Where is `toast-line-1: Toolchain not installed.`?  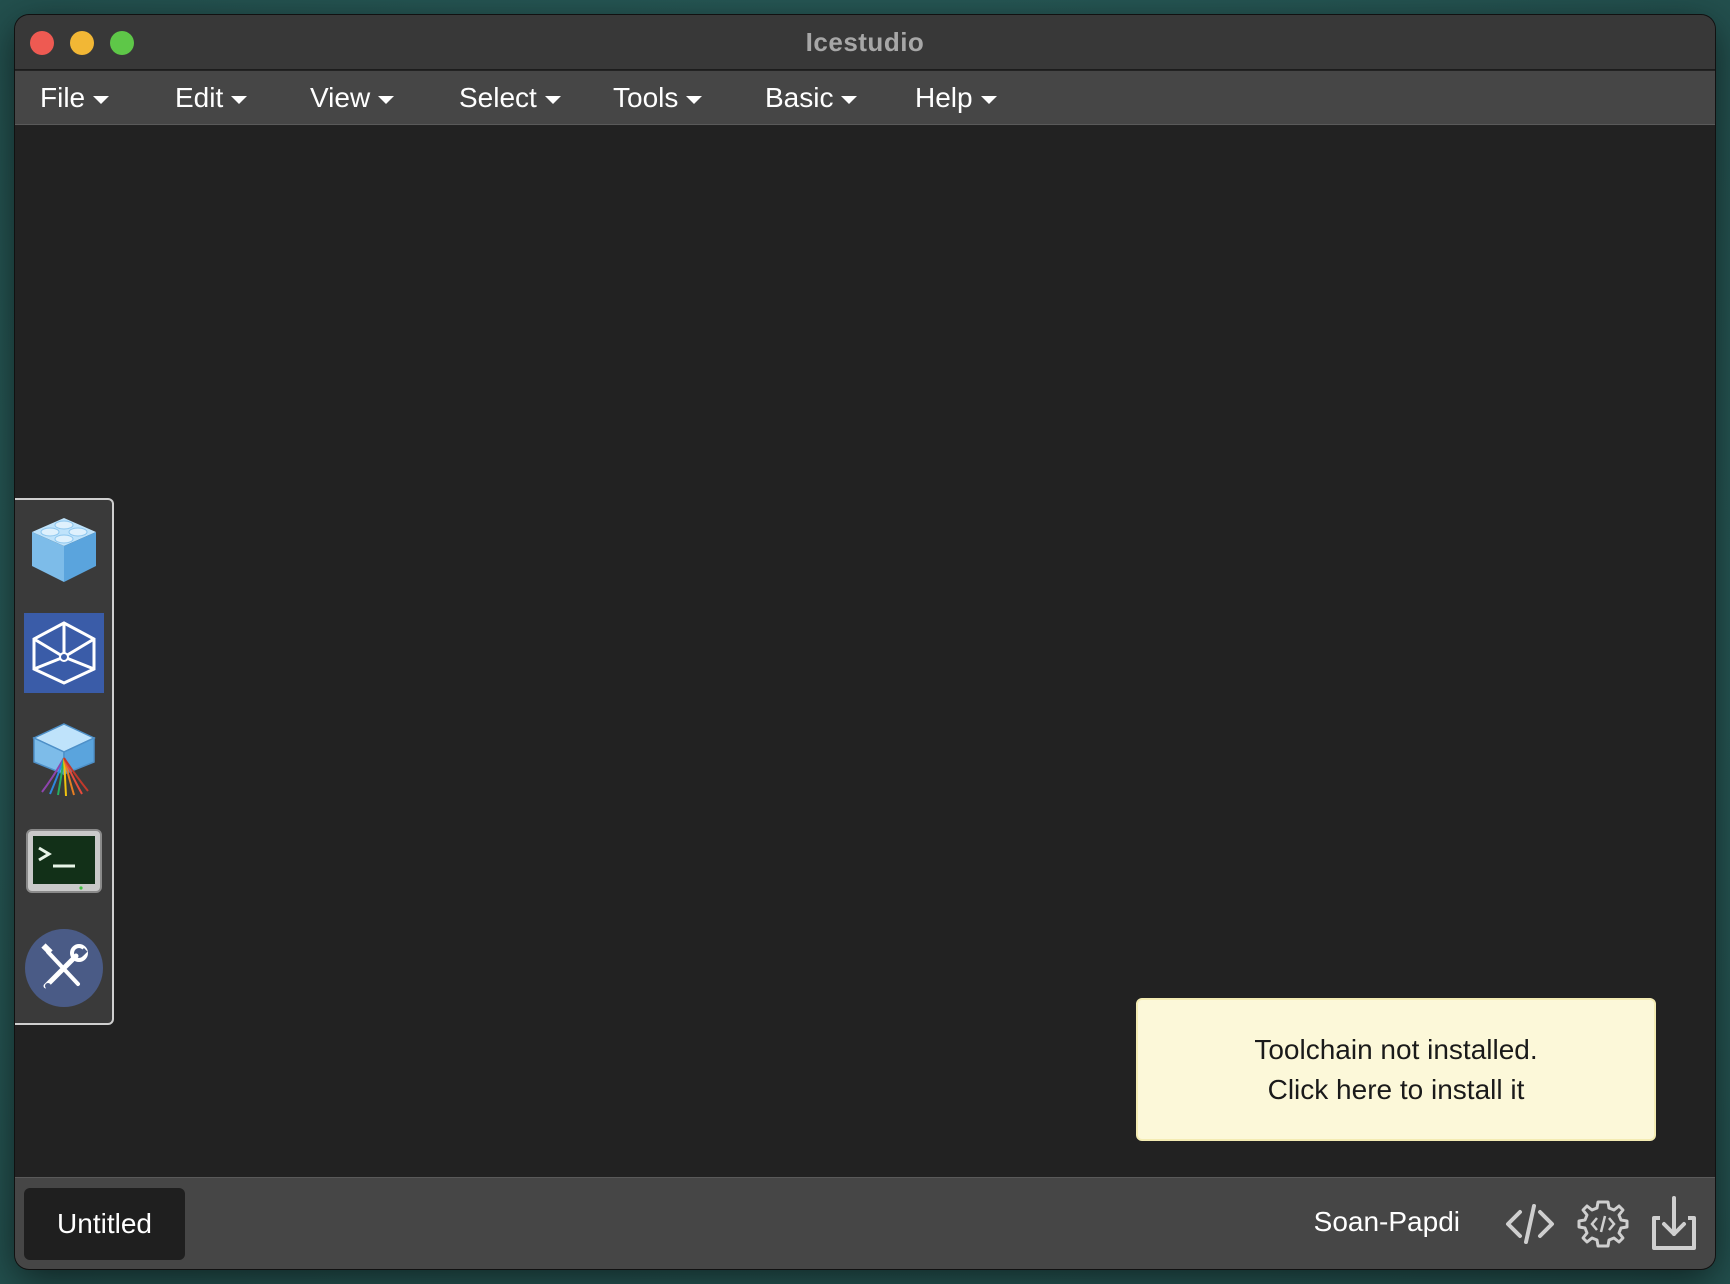 toast-line-1: Toolchain not installed. is located at coordinates (1396, 1049).